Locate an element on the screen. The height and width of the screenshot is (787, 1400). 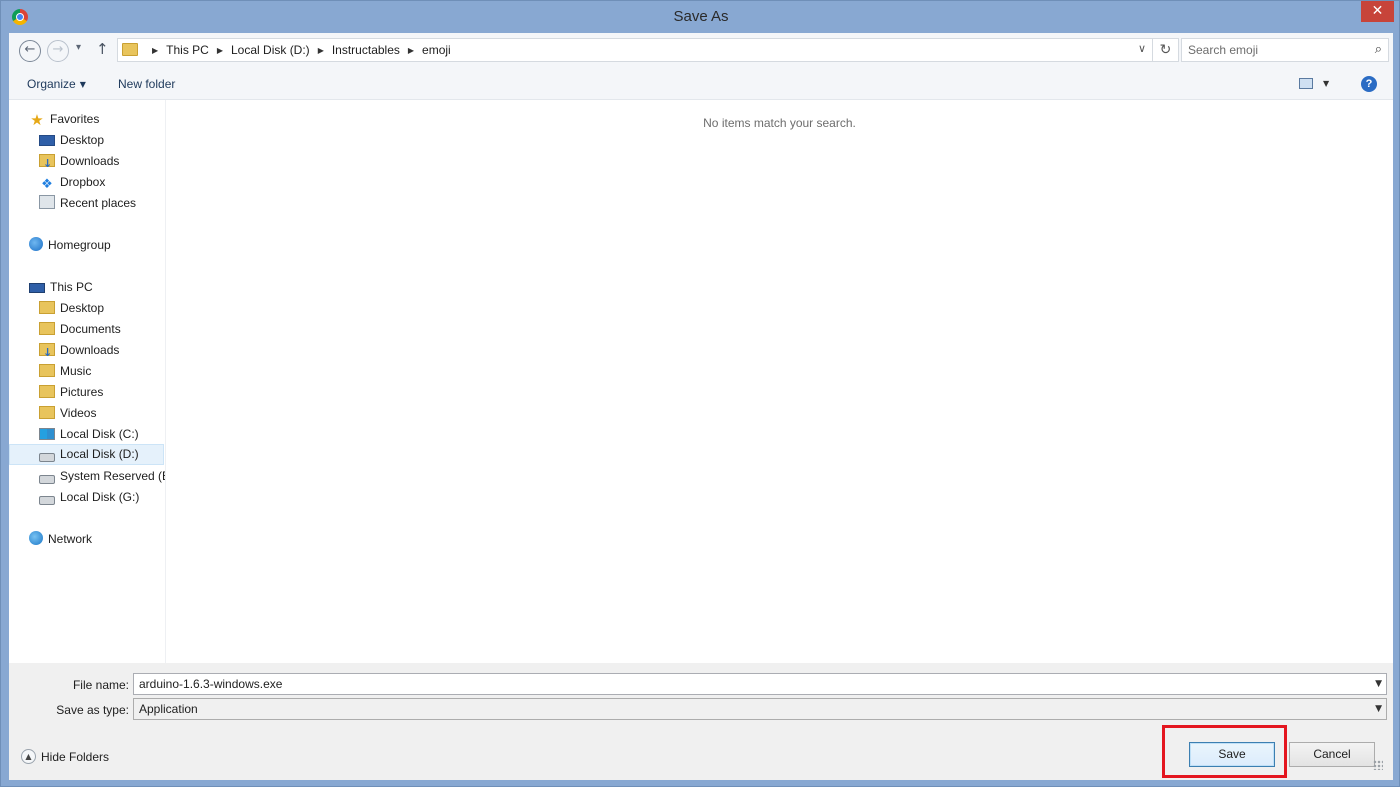
file-name-field: arduino-1.6.3-windows.exe ▼ is located at coordinates (760, 684).